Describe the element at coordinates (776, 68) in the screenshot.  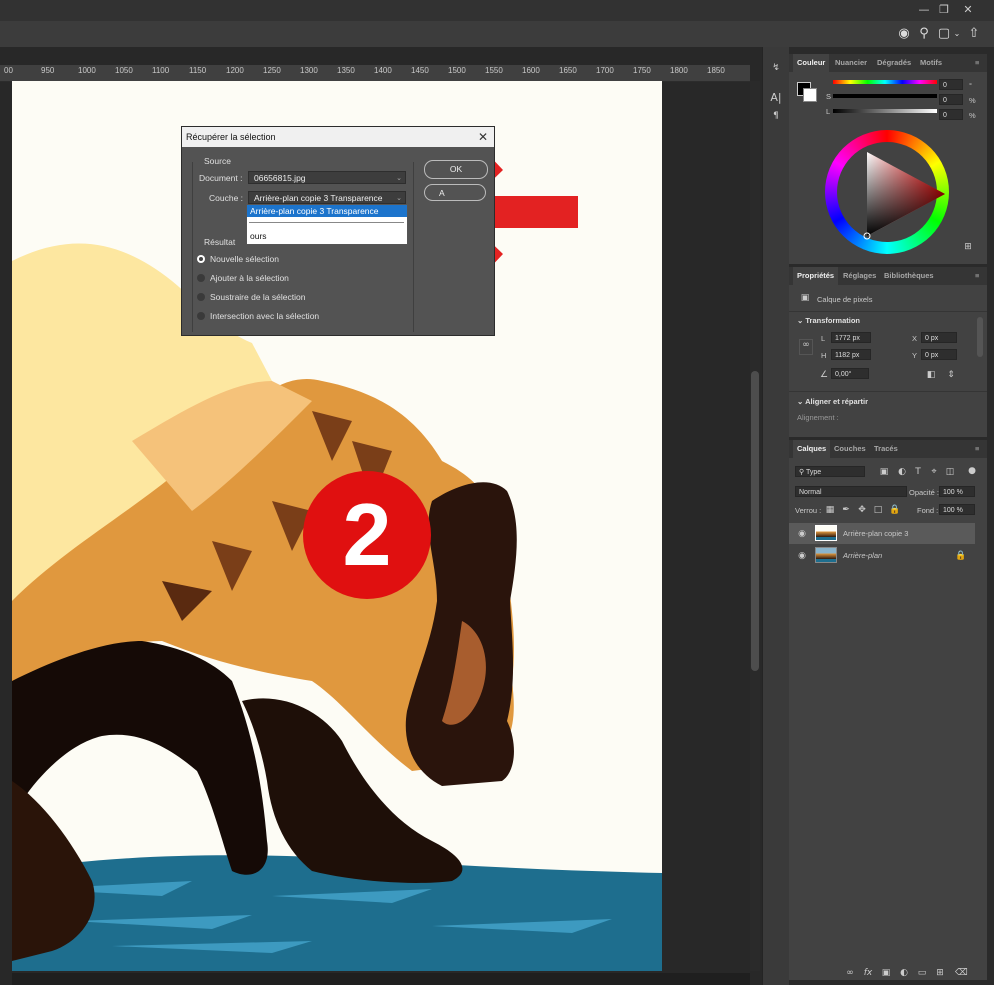
I see `history-icon: ↯` at that location.